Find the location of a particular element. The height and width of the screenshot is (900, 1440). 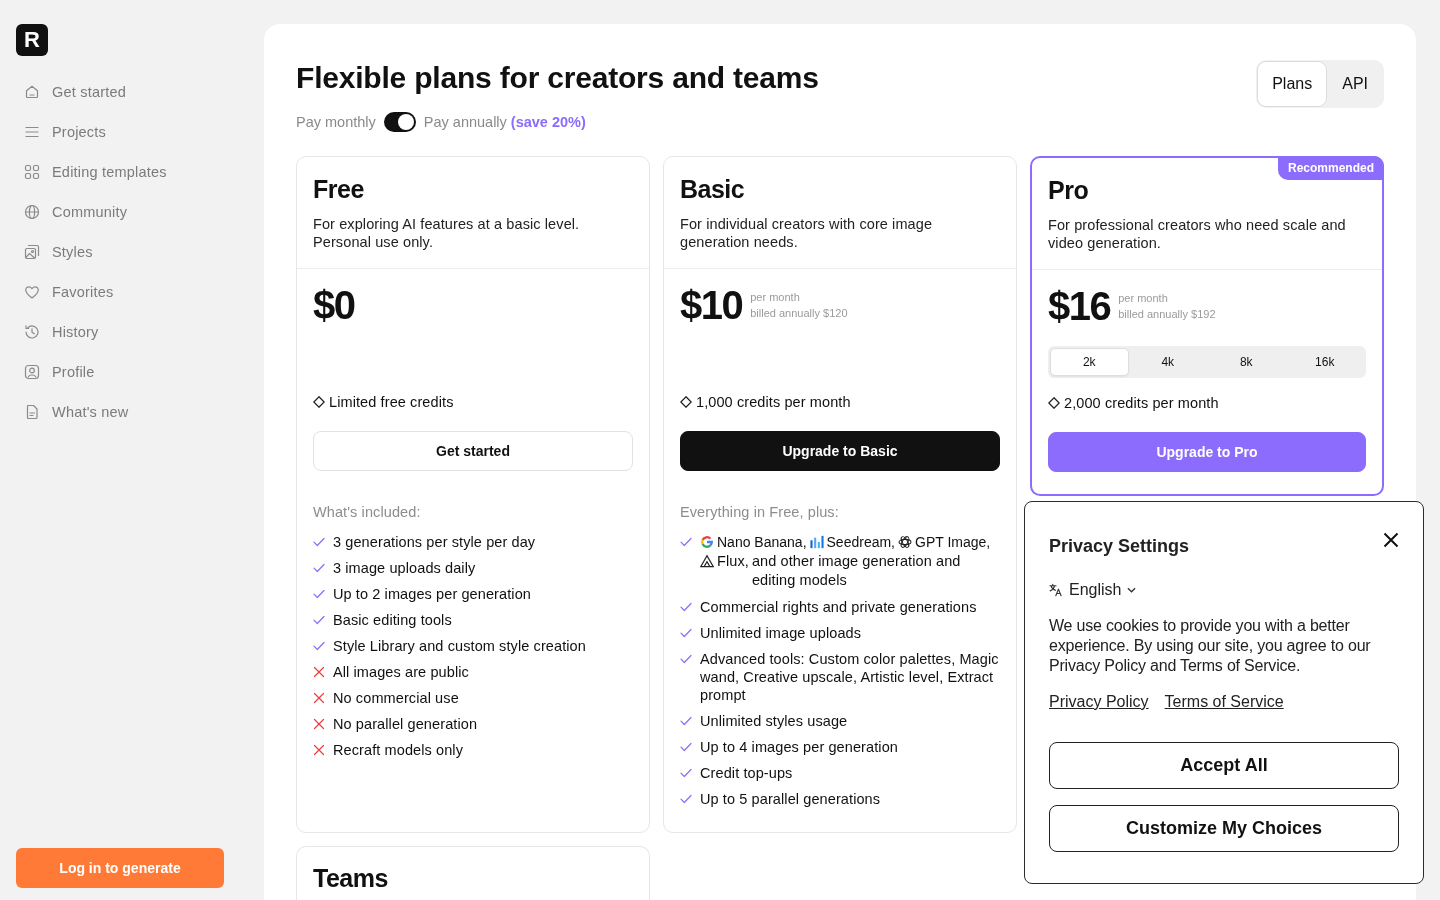

recommended-badge: Recommended is located at coordinates (1330, 168).